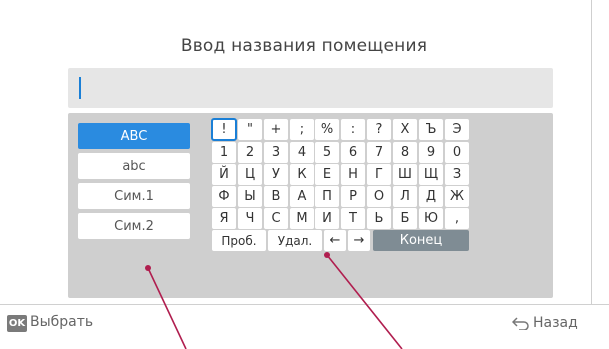 Image resolution: width=609 pixels, height=349 pixels. What do you see at coordinates (295, 240) in the screenshot?
I see `delete-key: Удал.` at bounding box center [295, 240].